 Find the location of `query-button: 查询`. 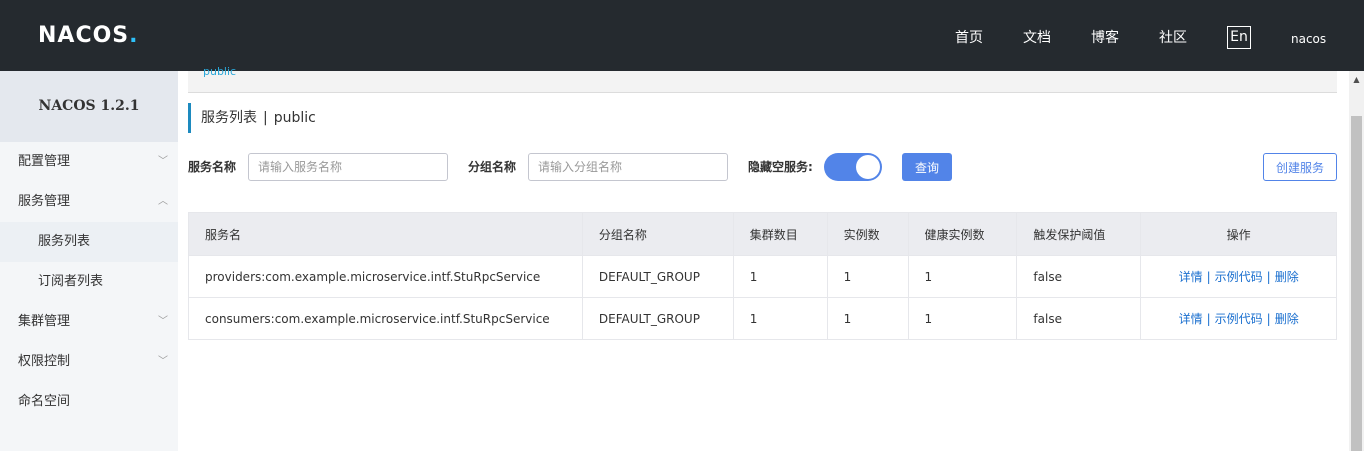

query-button: 查询 is located at coordinates (927, 167).